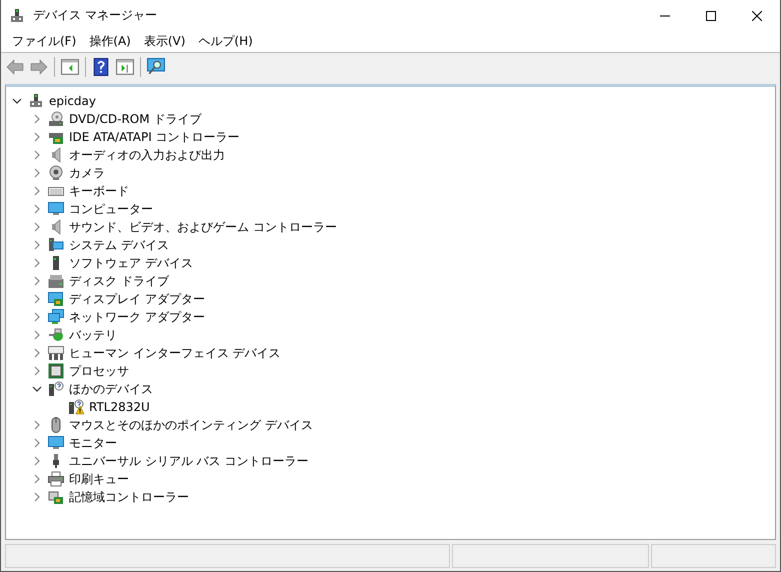 The height and width of the screenshot is (572, 781). I want to click on disk-drive-icon, so click(56, 281).